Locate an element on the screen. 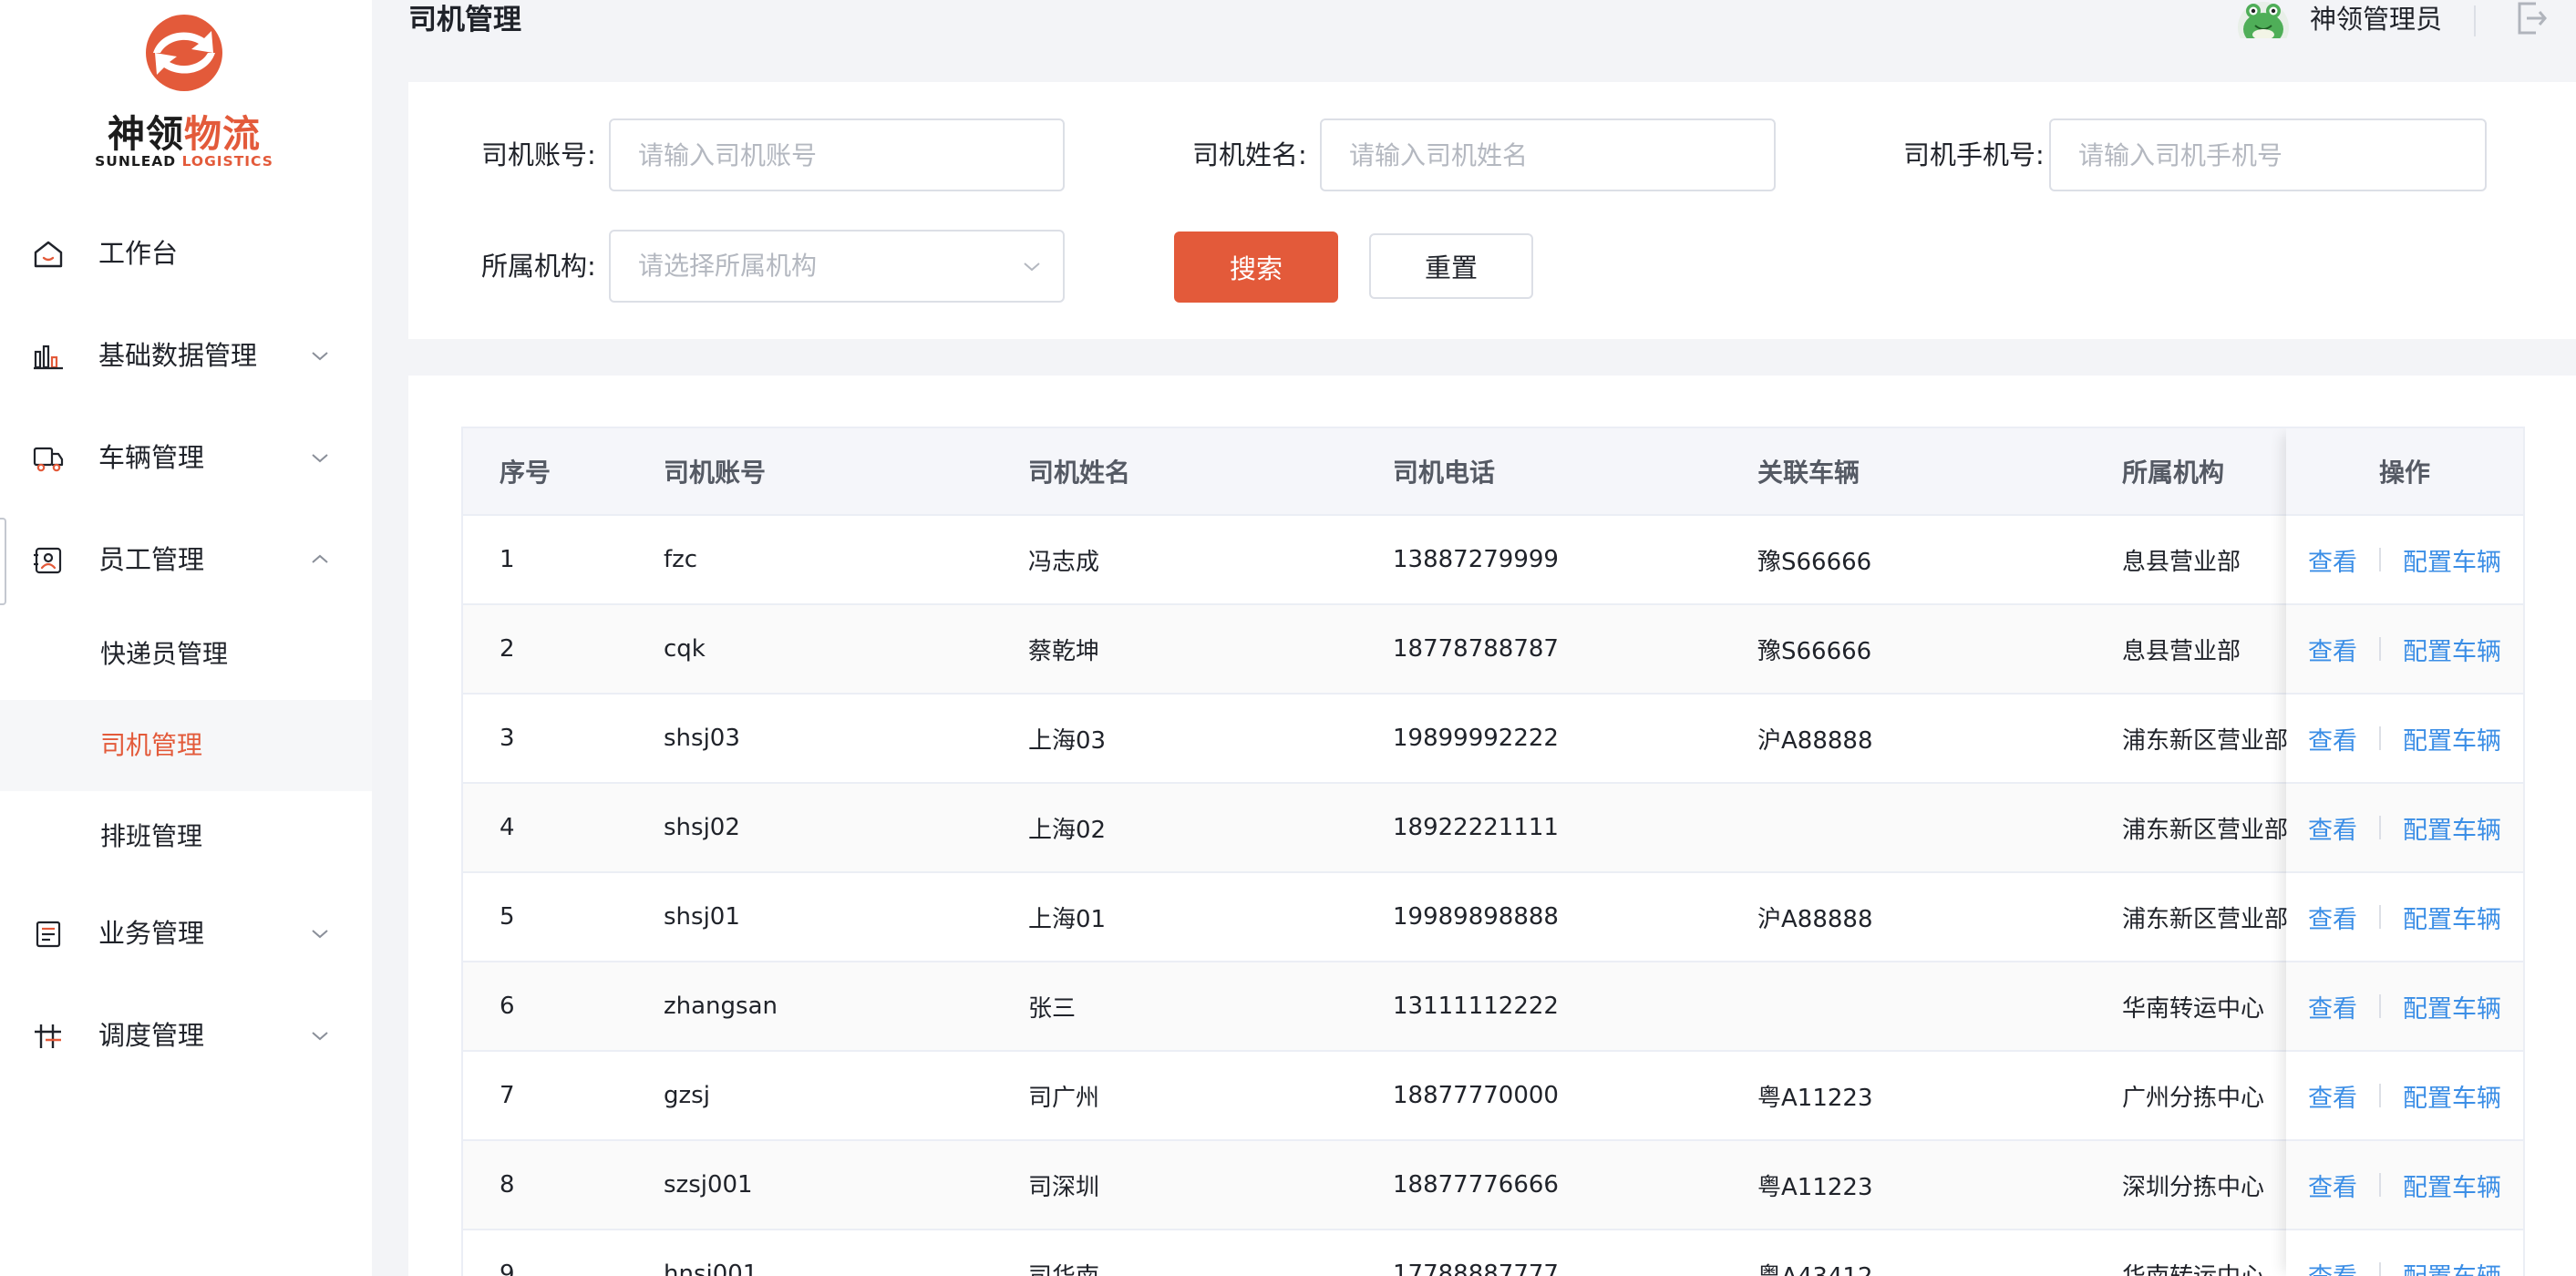  cell-index: 8 is located at coordinates (507, 1185).